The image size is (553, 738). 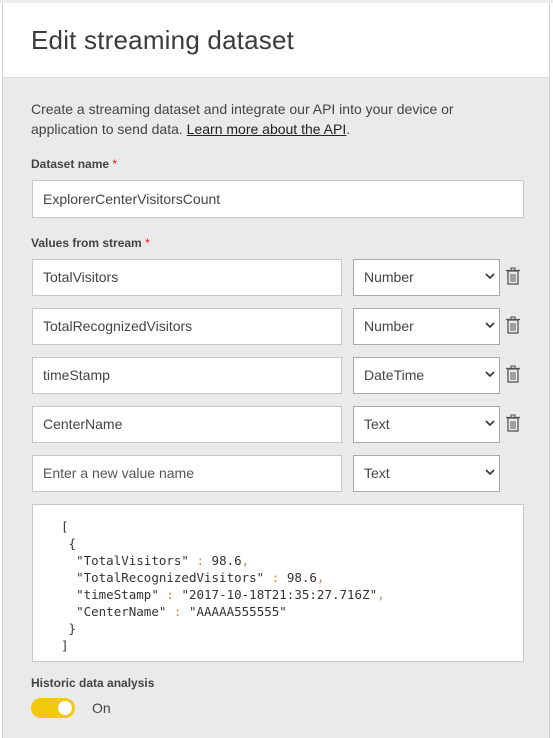 I want to click on learn-more-link: Learn more about the API, so click(x=267, y=129).